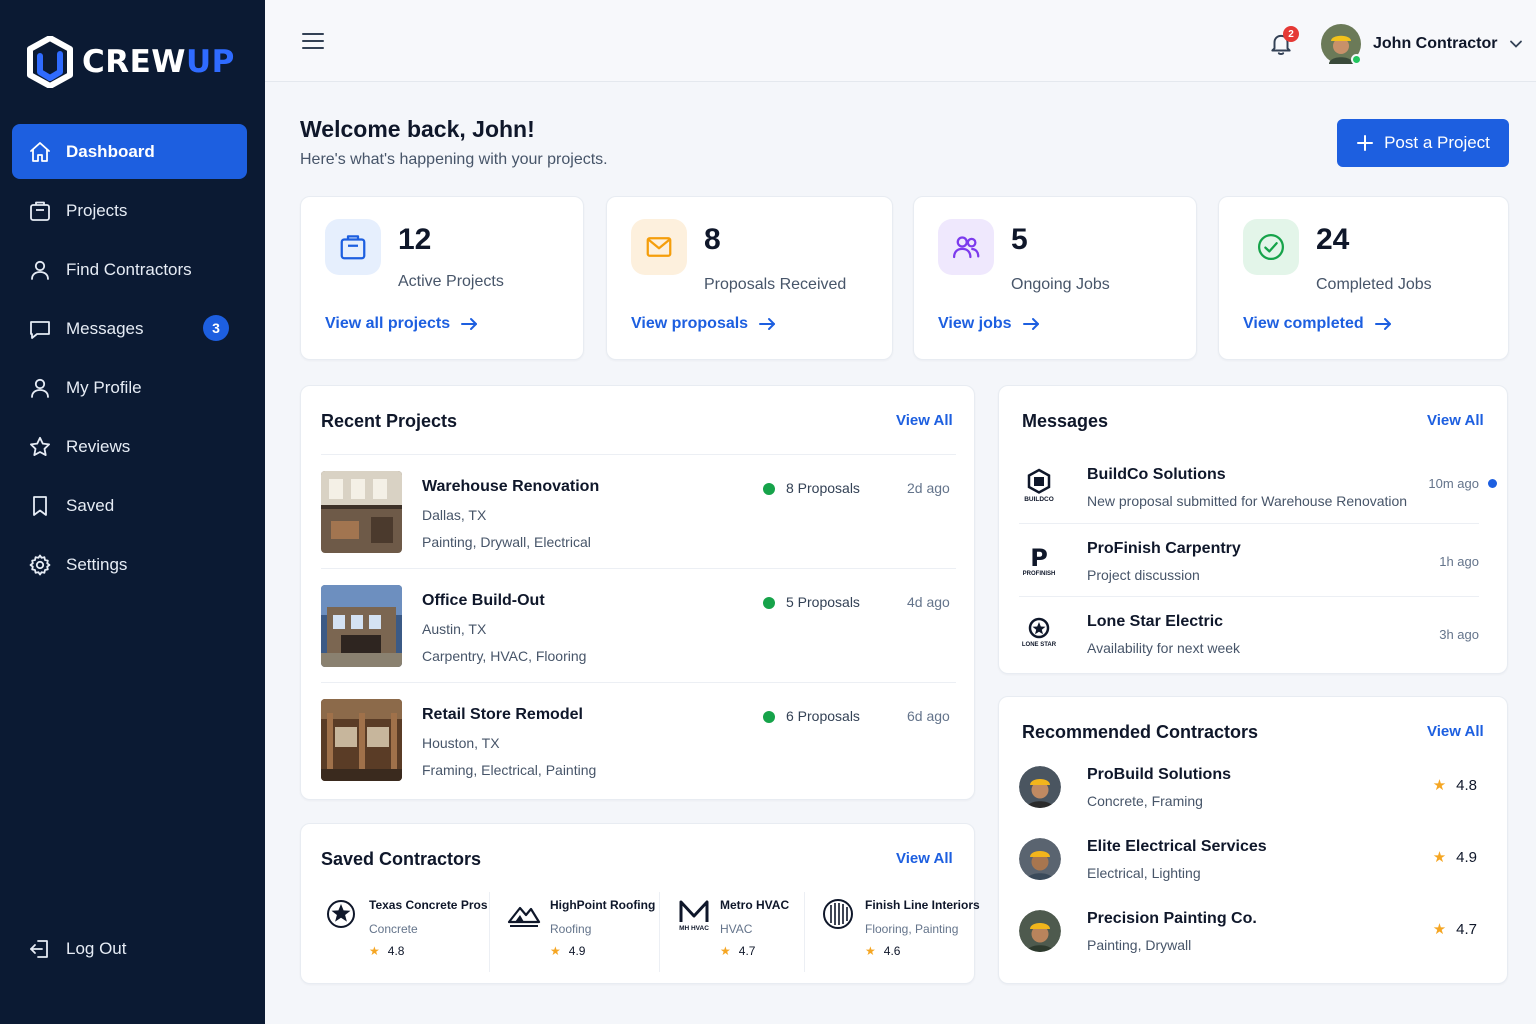 The width and height of the screenshot is (1536, 1024). I want to click on profinish-logo-icon: P PROFINISH, so click(1039, 560).